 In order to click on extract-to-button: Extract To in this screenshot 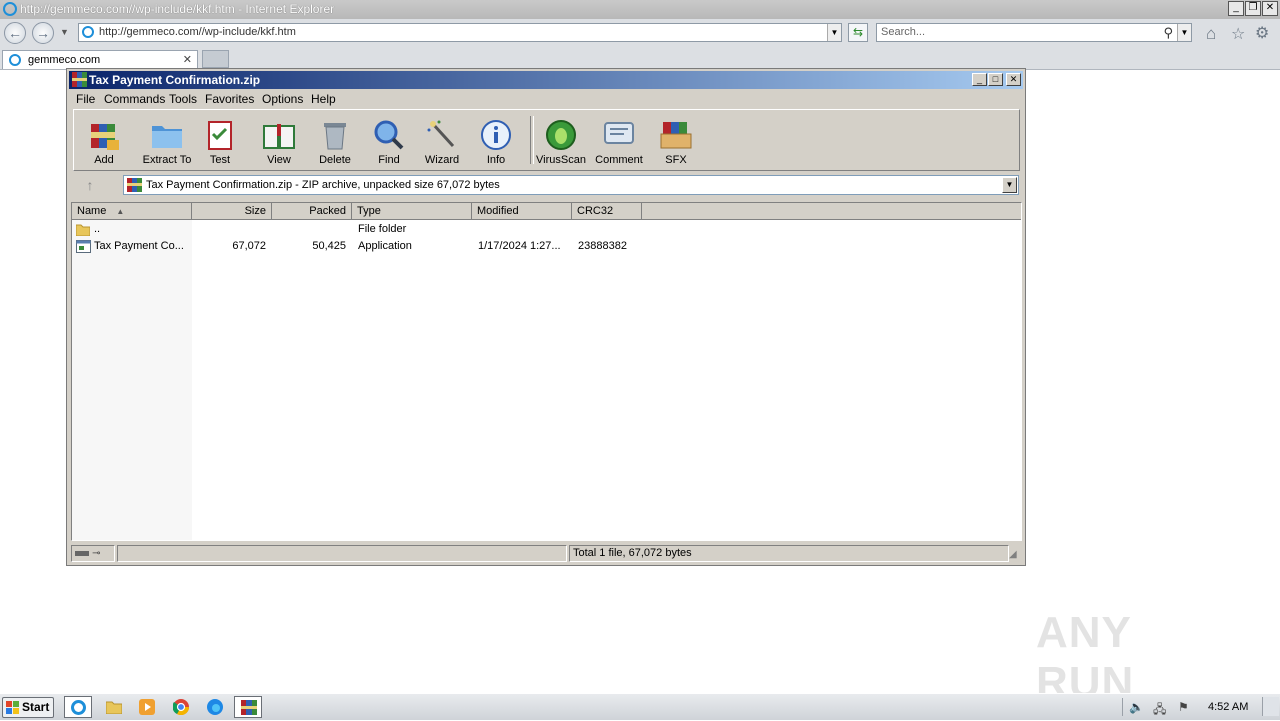, I will do `click(167, 142)`.